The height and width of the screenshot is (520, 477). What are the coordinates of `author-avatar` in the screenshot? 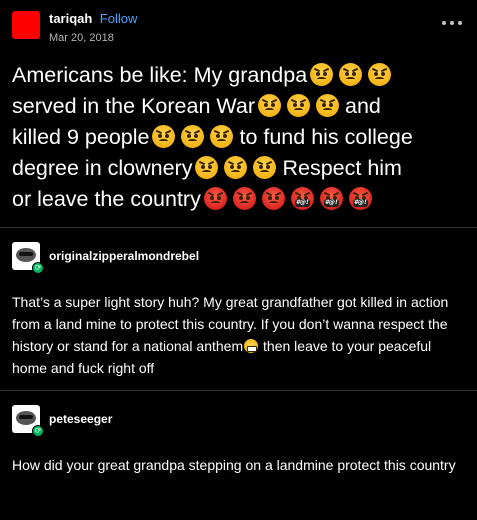 It's located at (26, 25).